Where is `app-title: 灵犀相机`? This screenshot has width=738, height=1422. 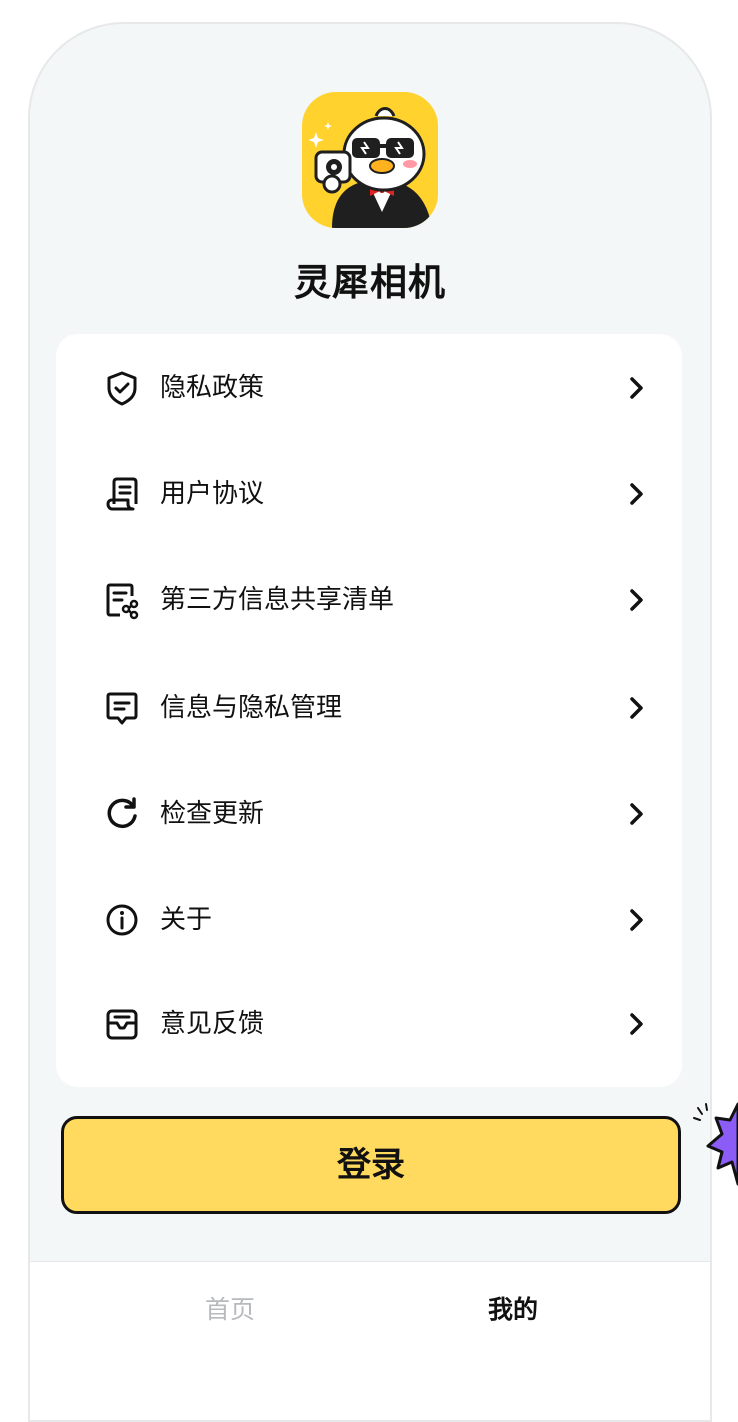 app-title: 灵犀相机 is located at coordinates (370, 282).